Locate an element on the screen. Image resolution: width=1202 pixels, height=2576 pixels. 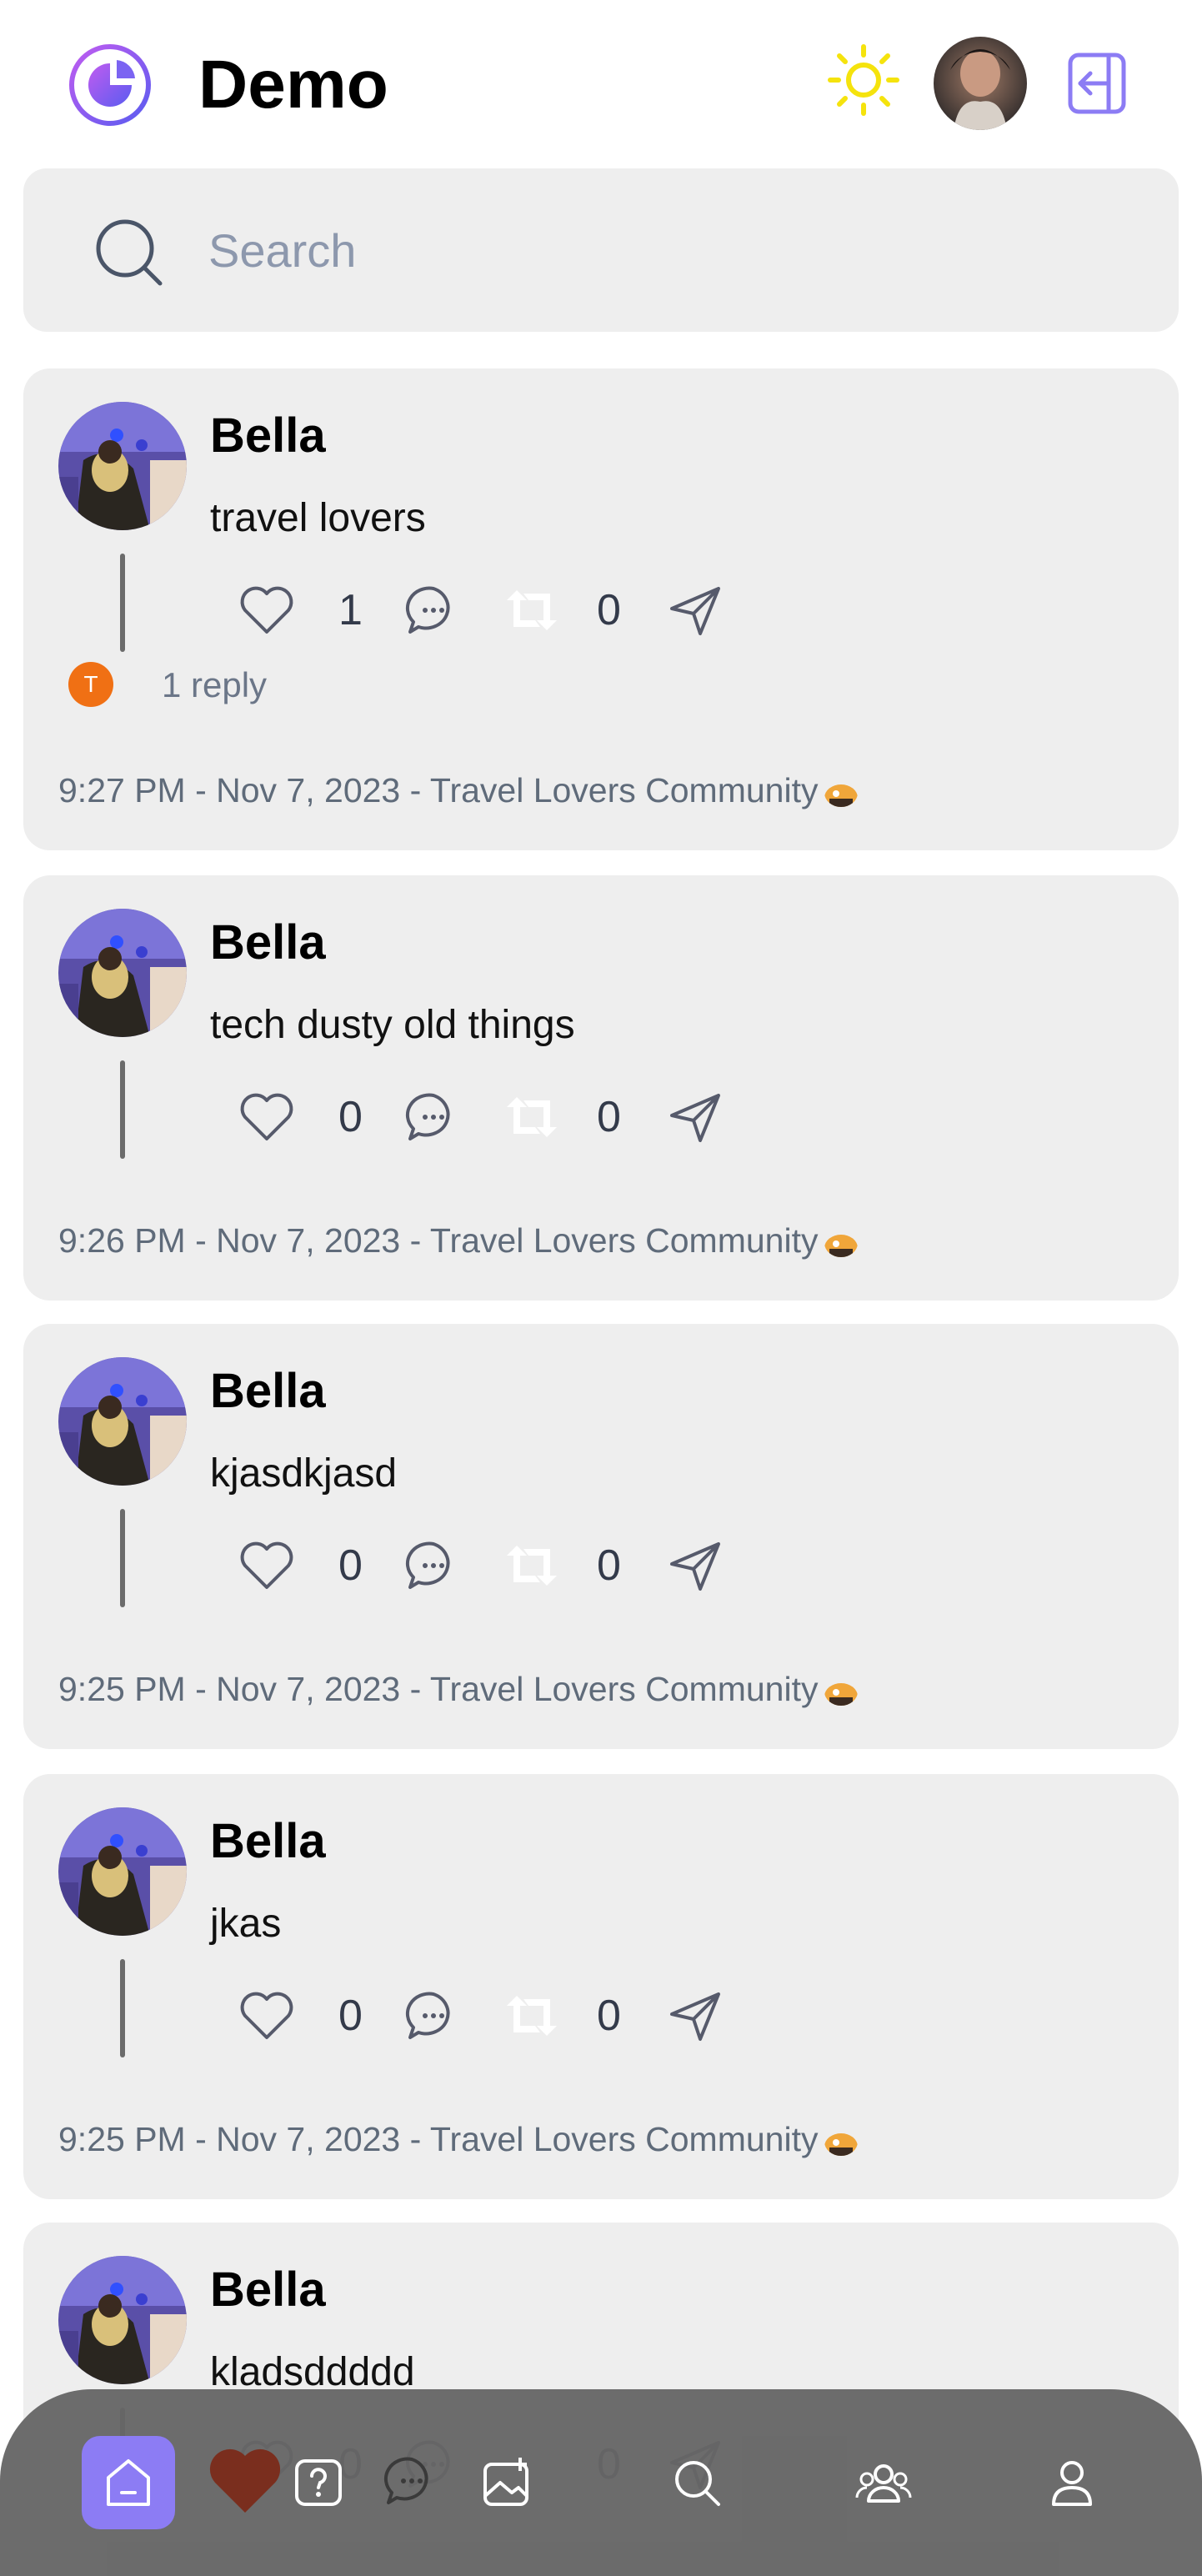
nav-home-button is located at coordinates (128, 2482).